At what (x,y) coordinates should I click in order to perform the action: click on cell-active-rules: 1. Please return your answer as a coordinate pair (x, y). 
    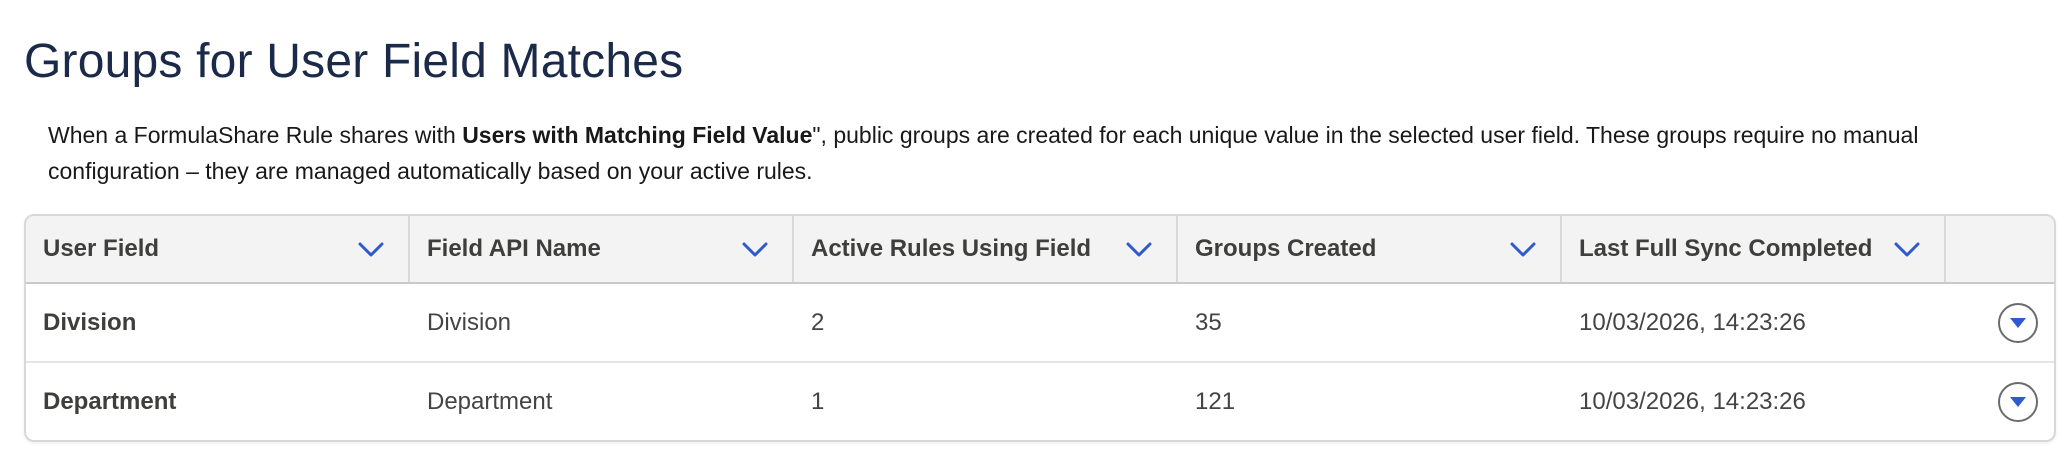
    Looking at the image, I should click on (818, 401).